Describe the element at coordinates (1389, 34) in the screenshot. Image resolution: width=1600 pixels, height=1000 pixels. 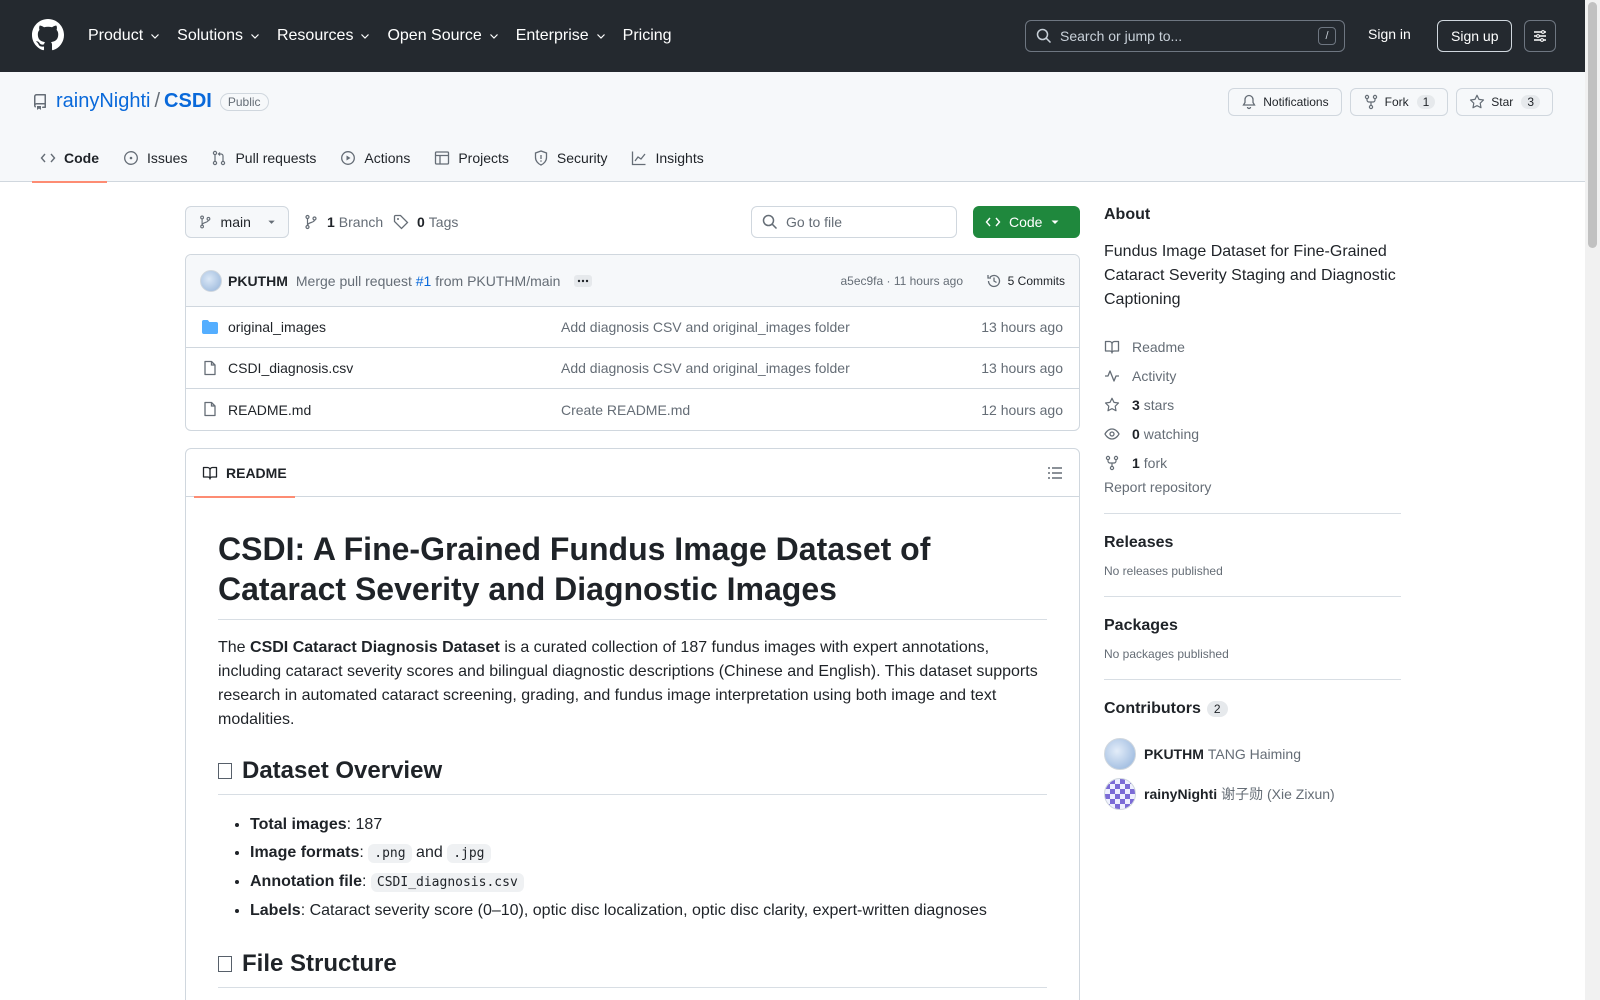
I see `sign-in-link: Sign in` at that location.